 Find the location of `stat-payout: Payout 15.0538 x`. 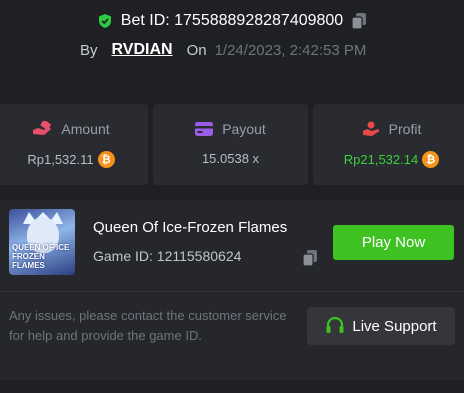

stat-payout: Payout 15.0538 x is located at coordinates (230, 144).